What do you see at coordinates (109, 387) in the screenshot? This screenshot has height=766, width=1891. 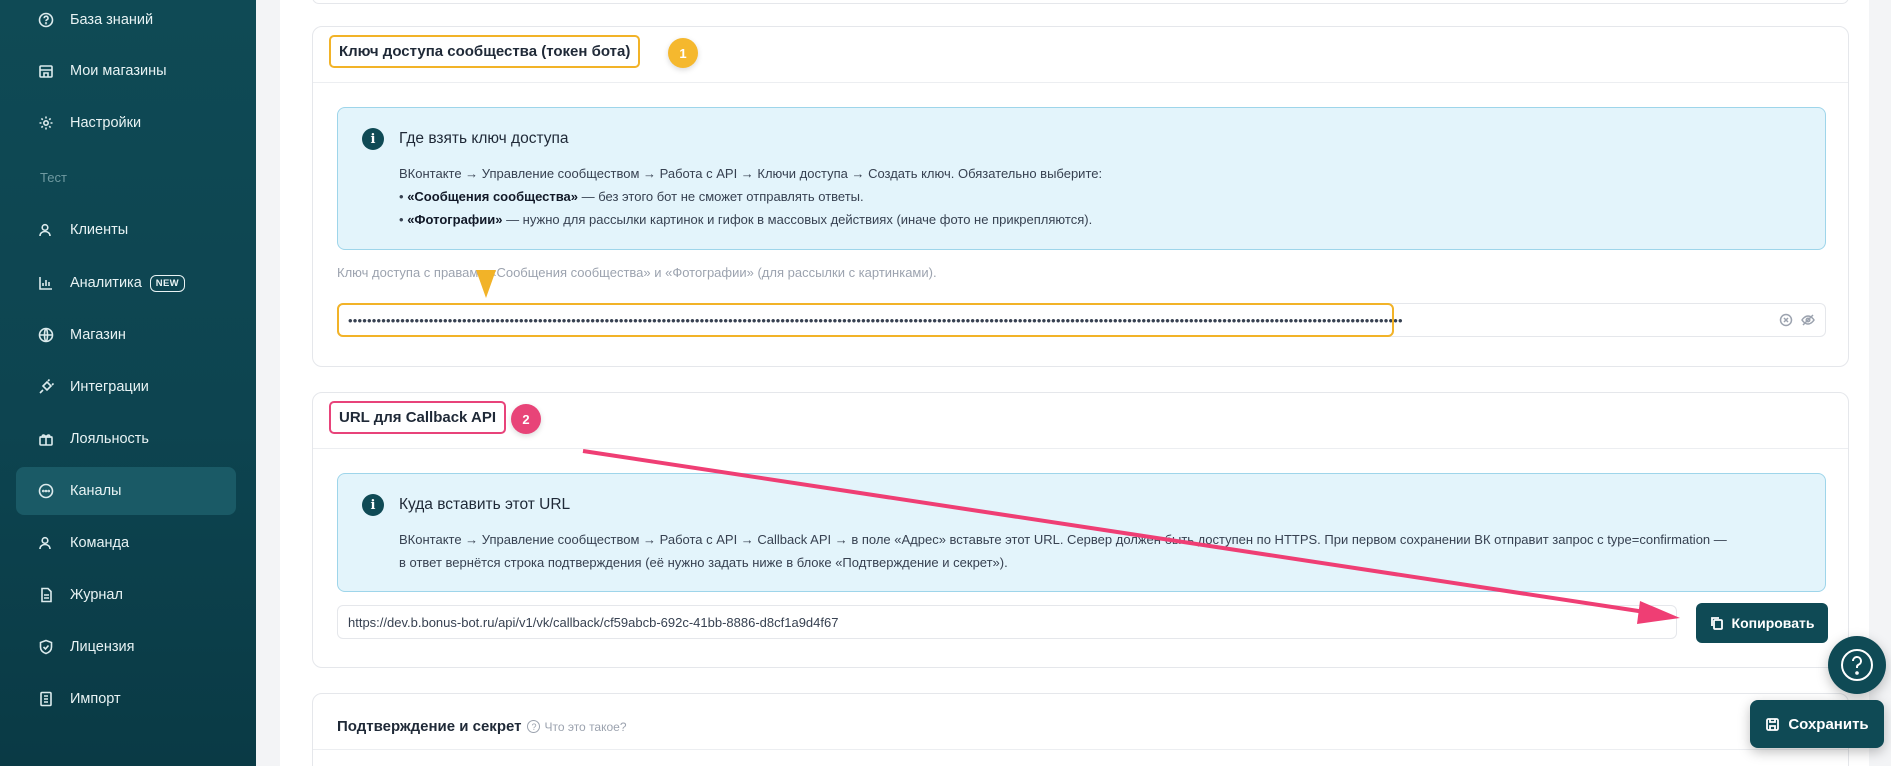 I see `sidebar-item-label: Интеграции` at bounding box center [109, 387].